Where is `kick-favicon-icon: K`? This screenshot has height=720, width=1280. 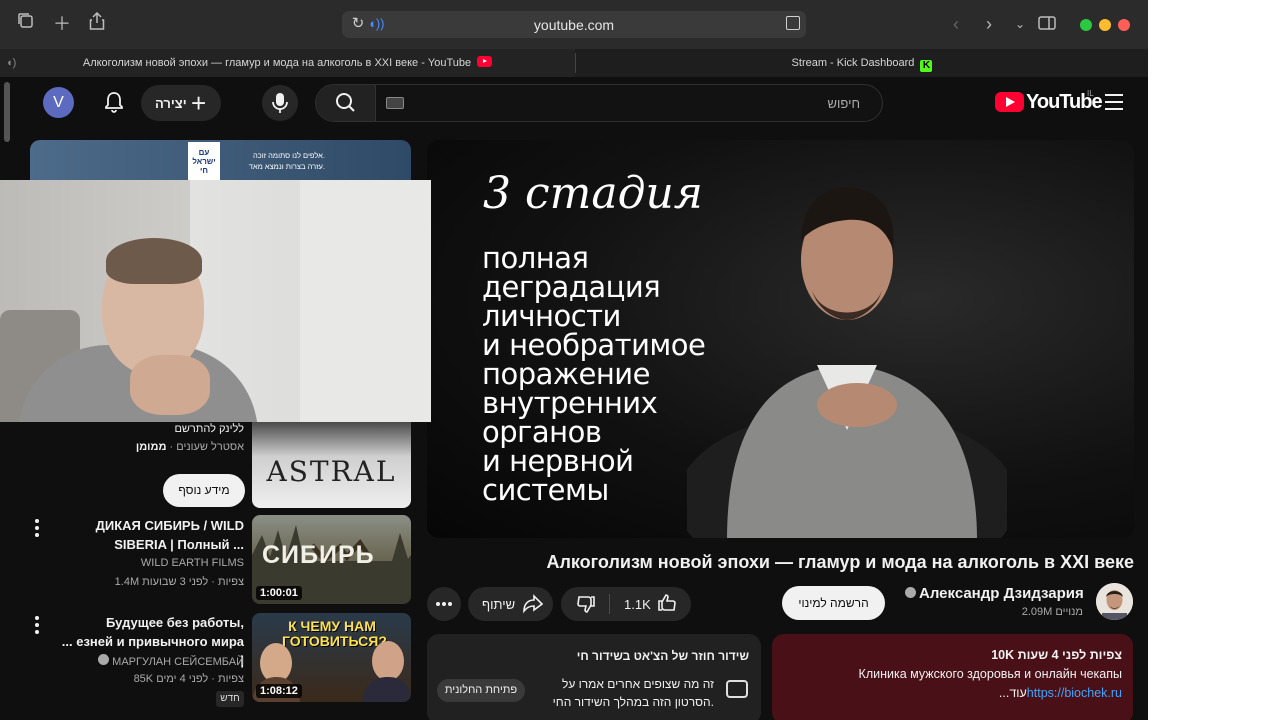
kick-favicon-icon: K is located at coordinates (926, 66).